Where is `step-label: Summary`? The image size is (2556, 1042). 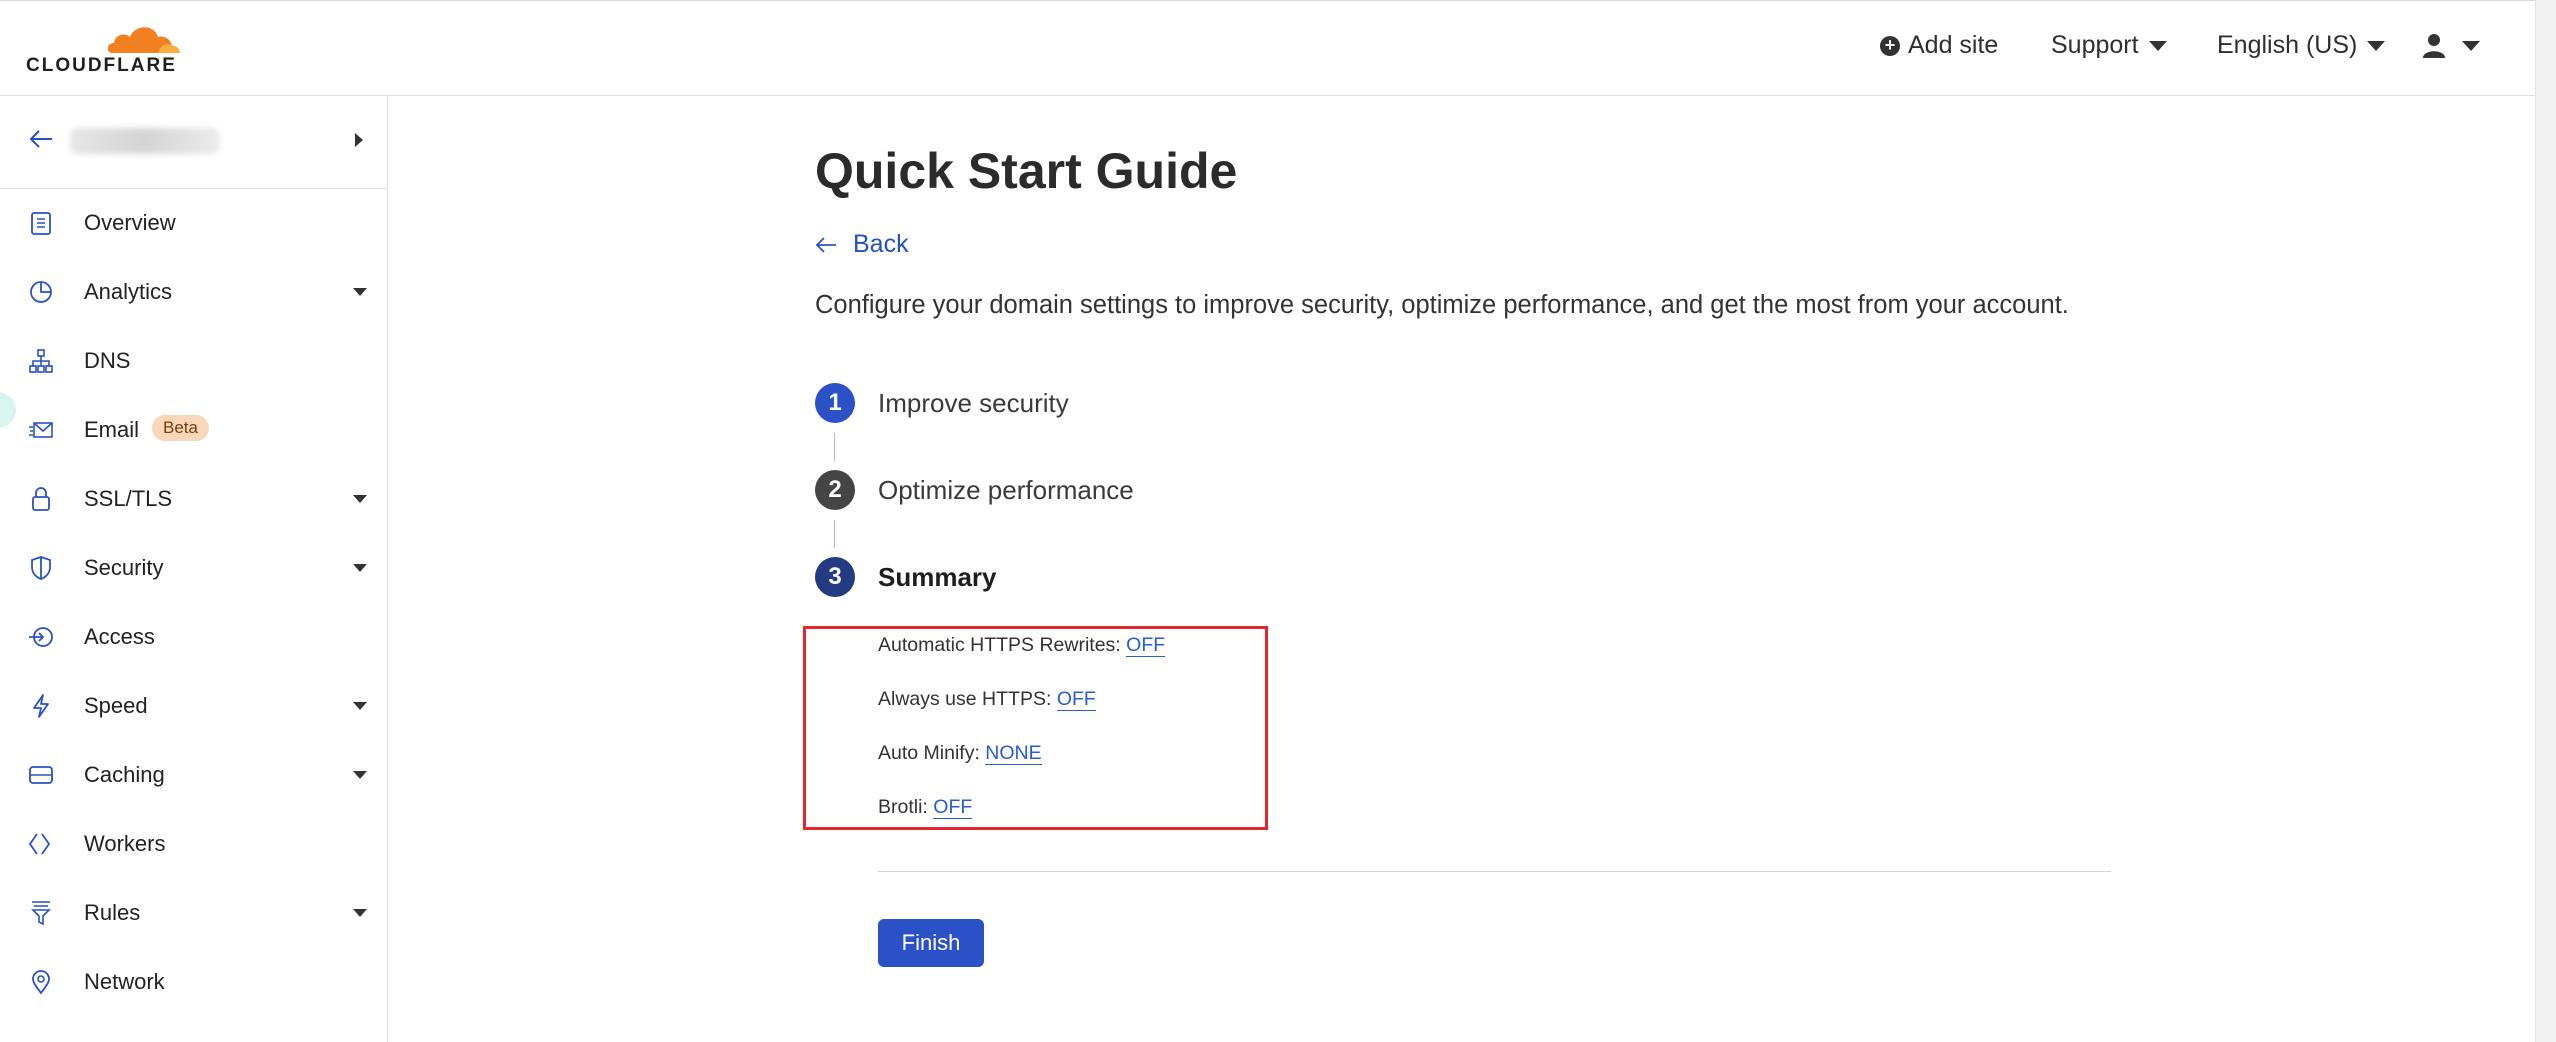 step-label: Summary is located at coordinates (937, 576).